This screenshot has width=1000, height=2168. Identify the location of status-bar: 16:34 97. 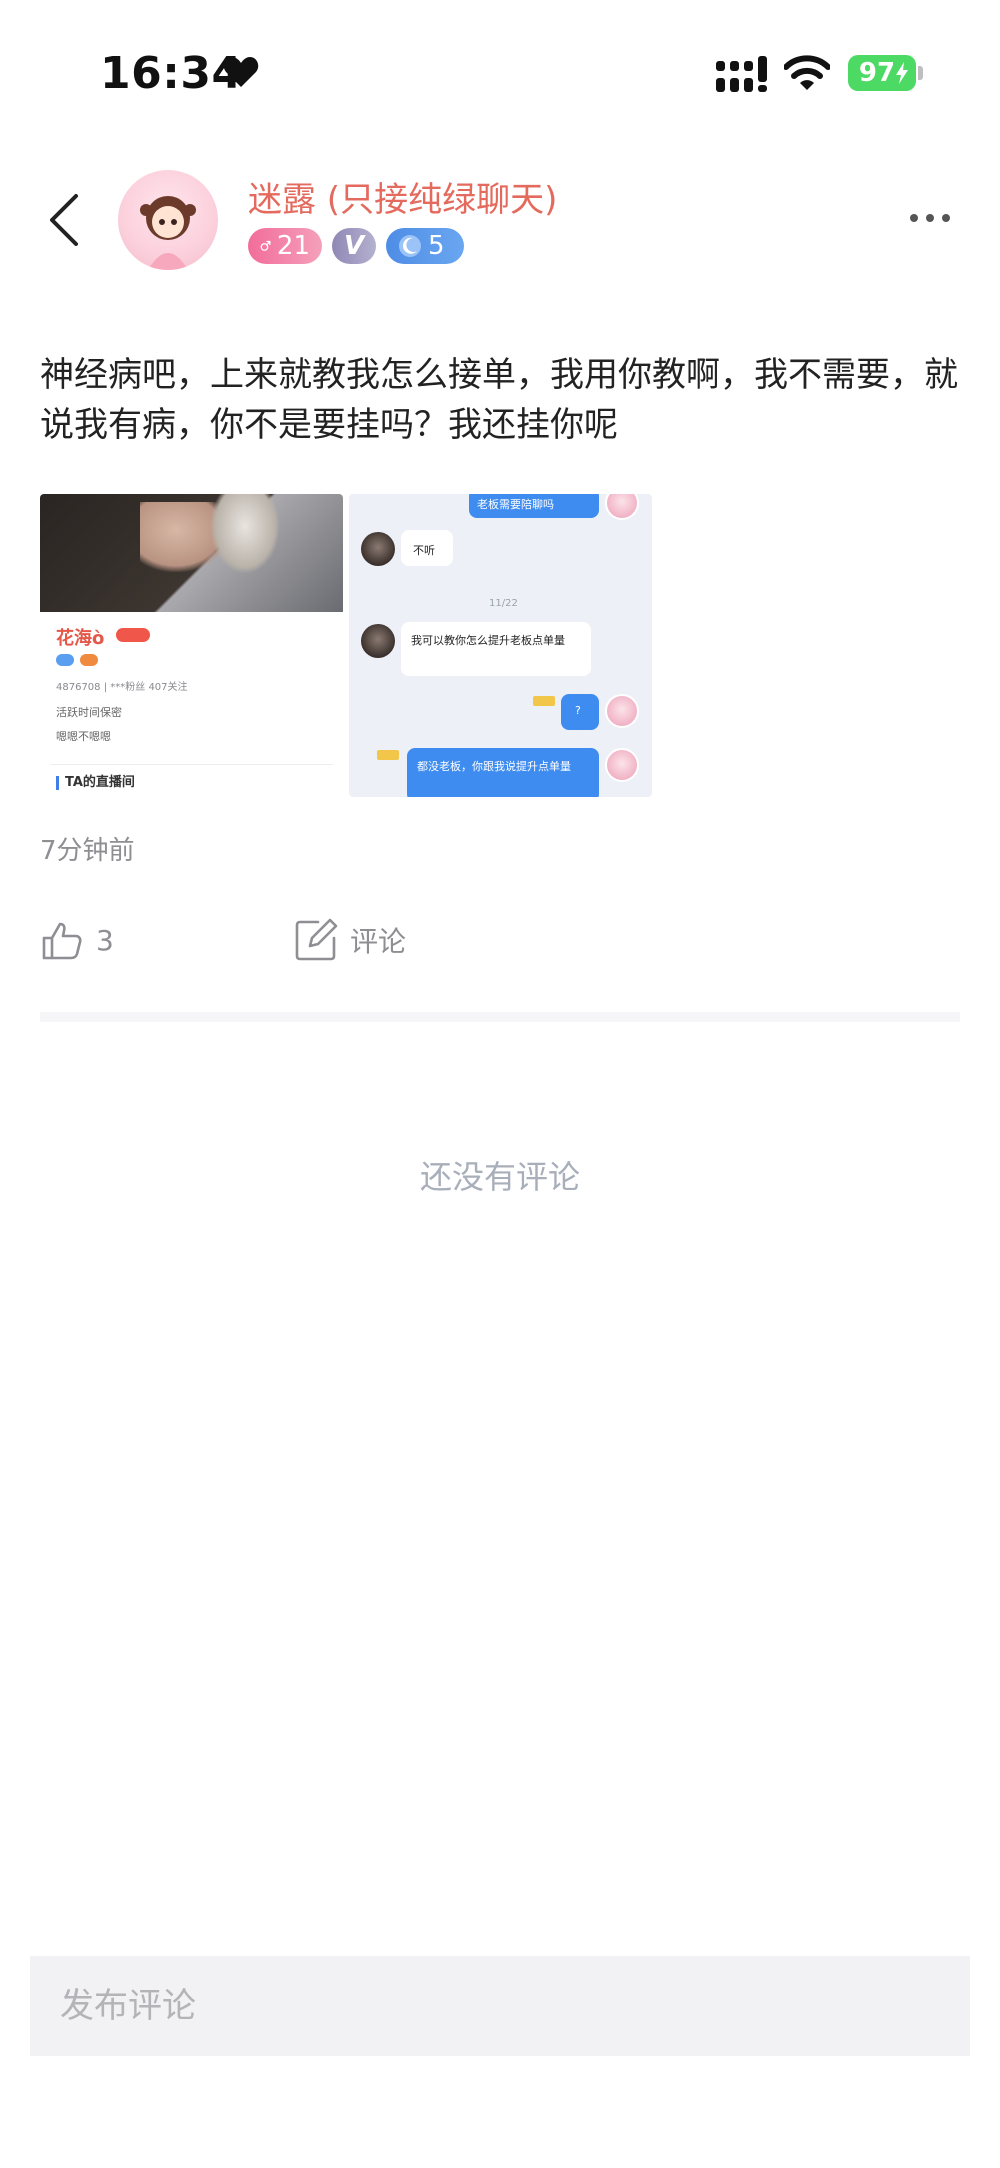
(500, 75).